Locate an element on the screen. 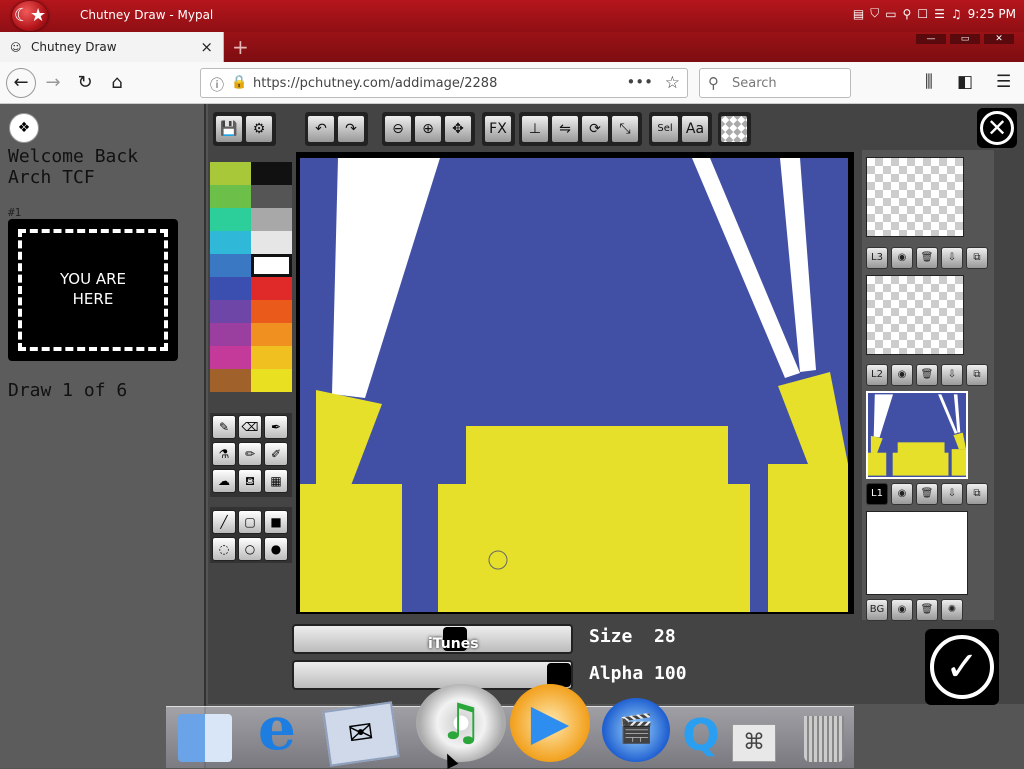 The width and height of the screenshot is (1024, 769). ellipse-fill-icon: ● is located at coordinates (276, 549).